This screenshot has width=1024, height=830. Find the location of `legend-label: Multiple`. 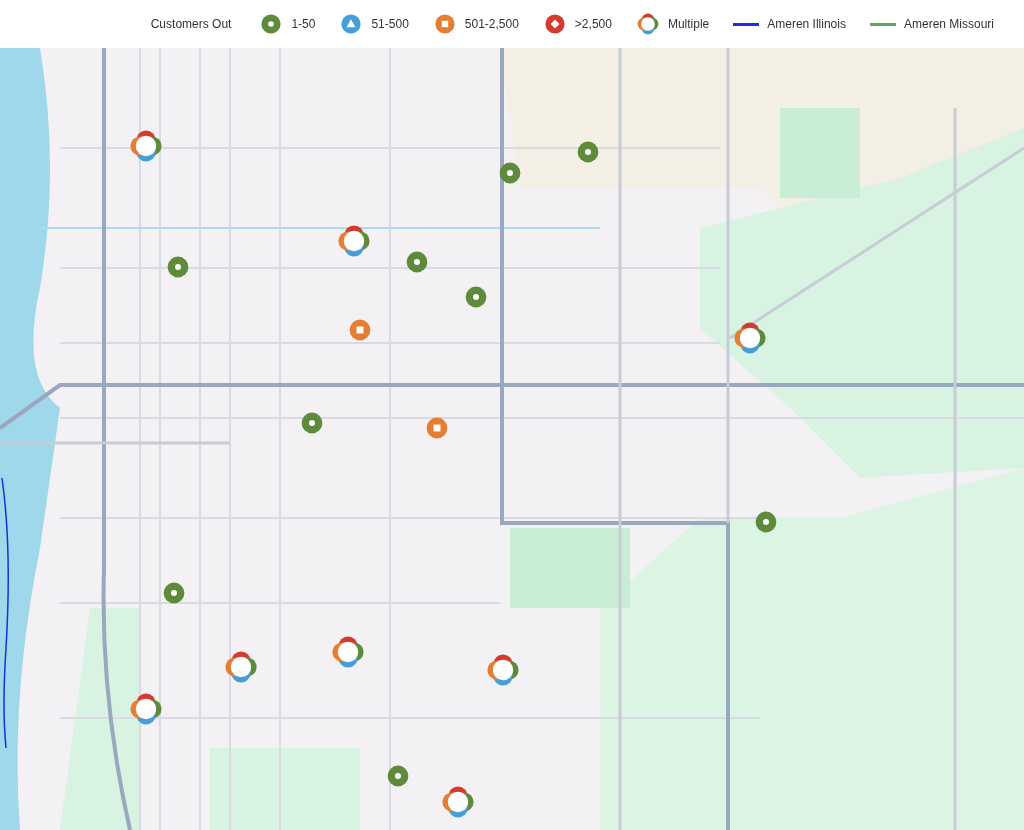

legend-label: Multiple is located at coordinates (688, 24).